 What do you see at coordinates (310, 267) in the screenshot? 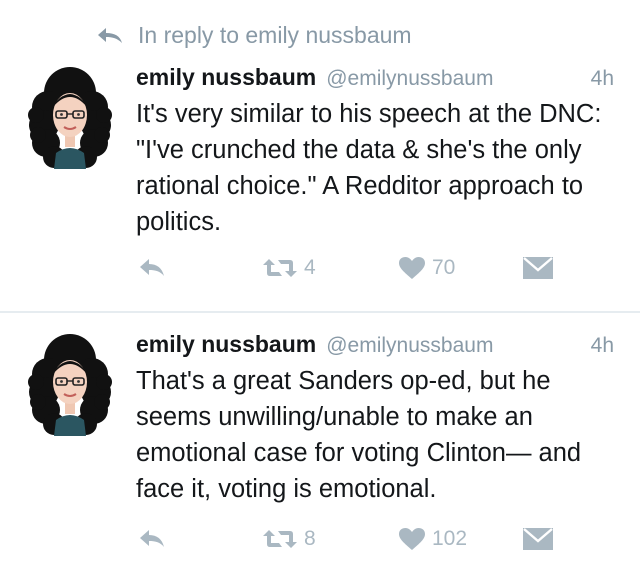
I see `retweet-count: 4` at bounding box center [310, 267].